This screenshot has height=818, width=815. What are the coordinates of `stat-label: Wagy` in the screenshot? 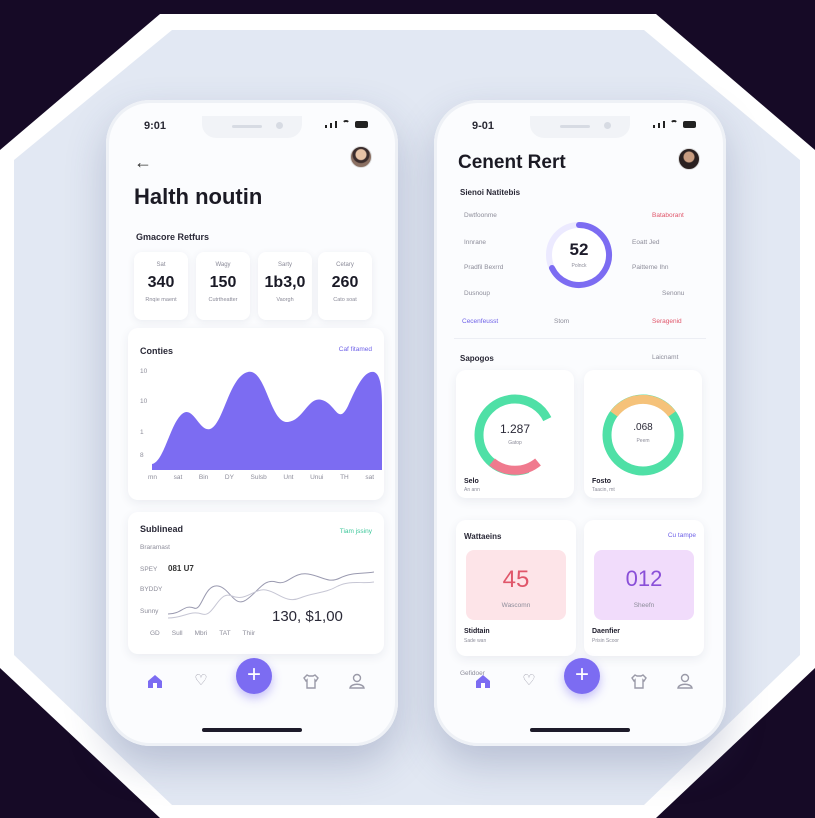 It's located at (223, 265).